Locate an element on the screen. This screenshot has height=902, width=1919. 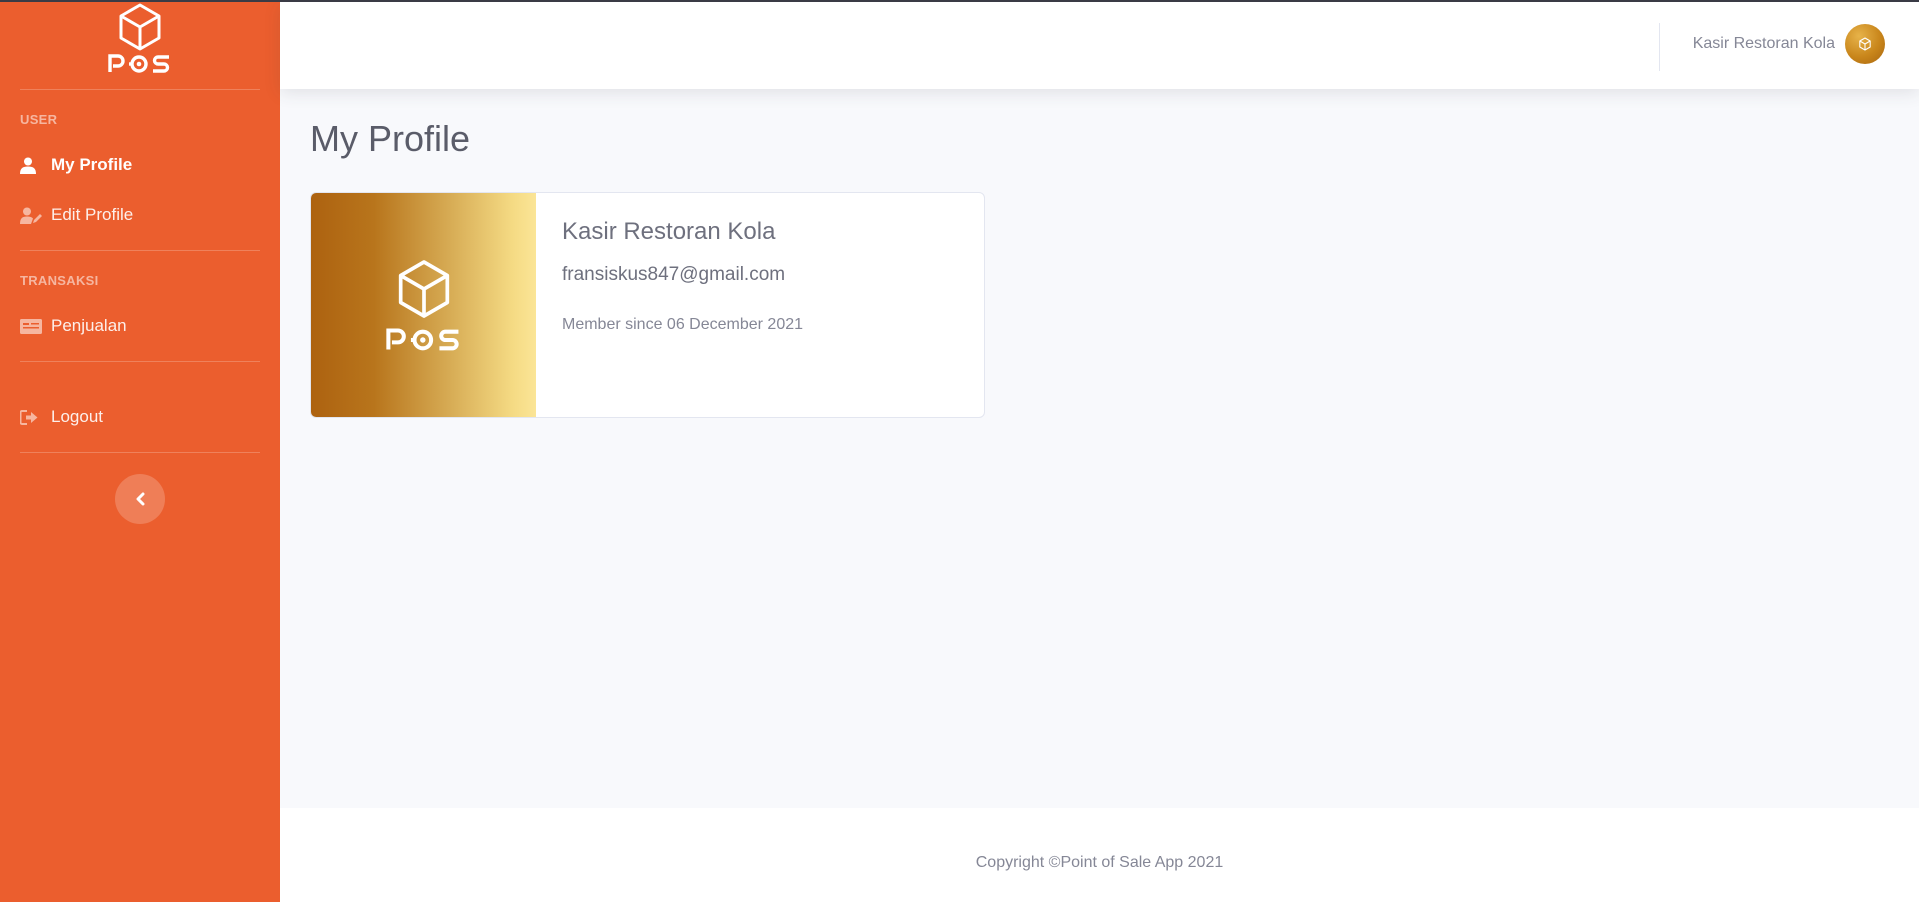
sidebar-item-label: Logout is located at coordinates (77, 416).